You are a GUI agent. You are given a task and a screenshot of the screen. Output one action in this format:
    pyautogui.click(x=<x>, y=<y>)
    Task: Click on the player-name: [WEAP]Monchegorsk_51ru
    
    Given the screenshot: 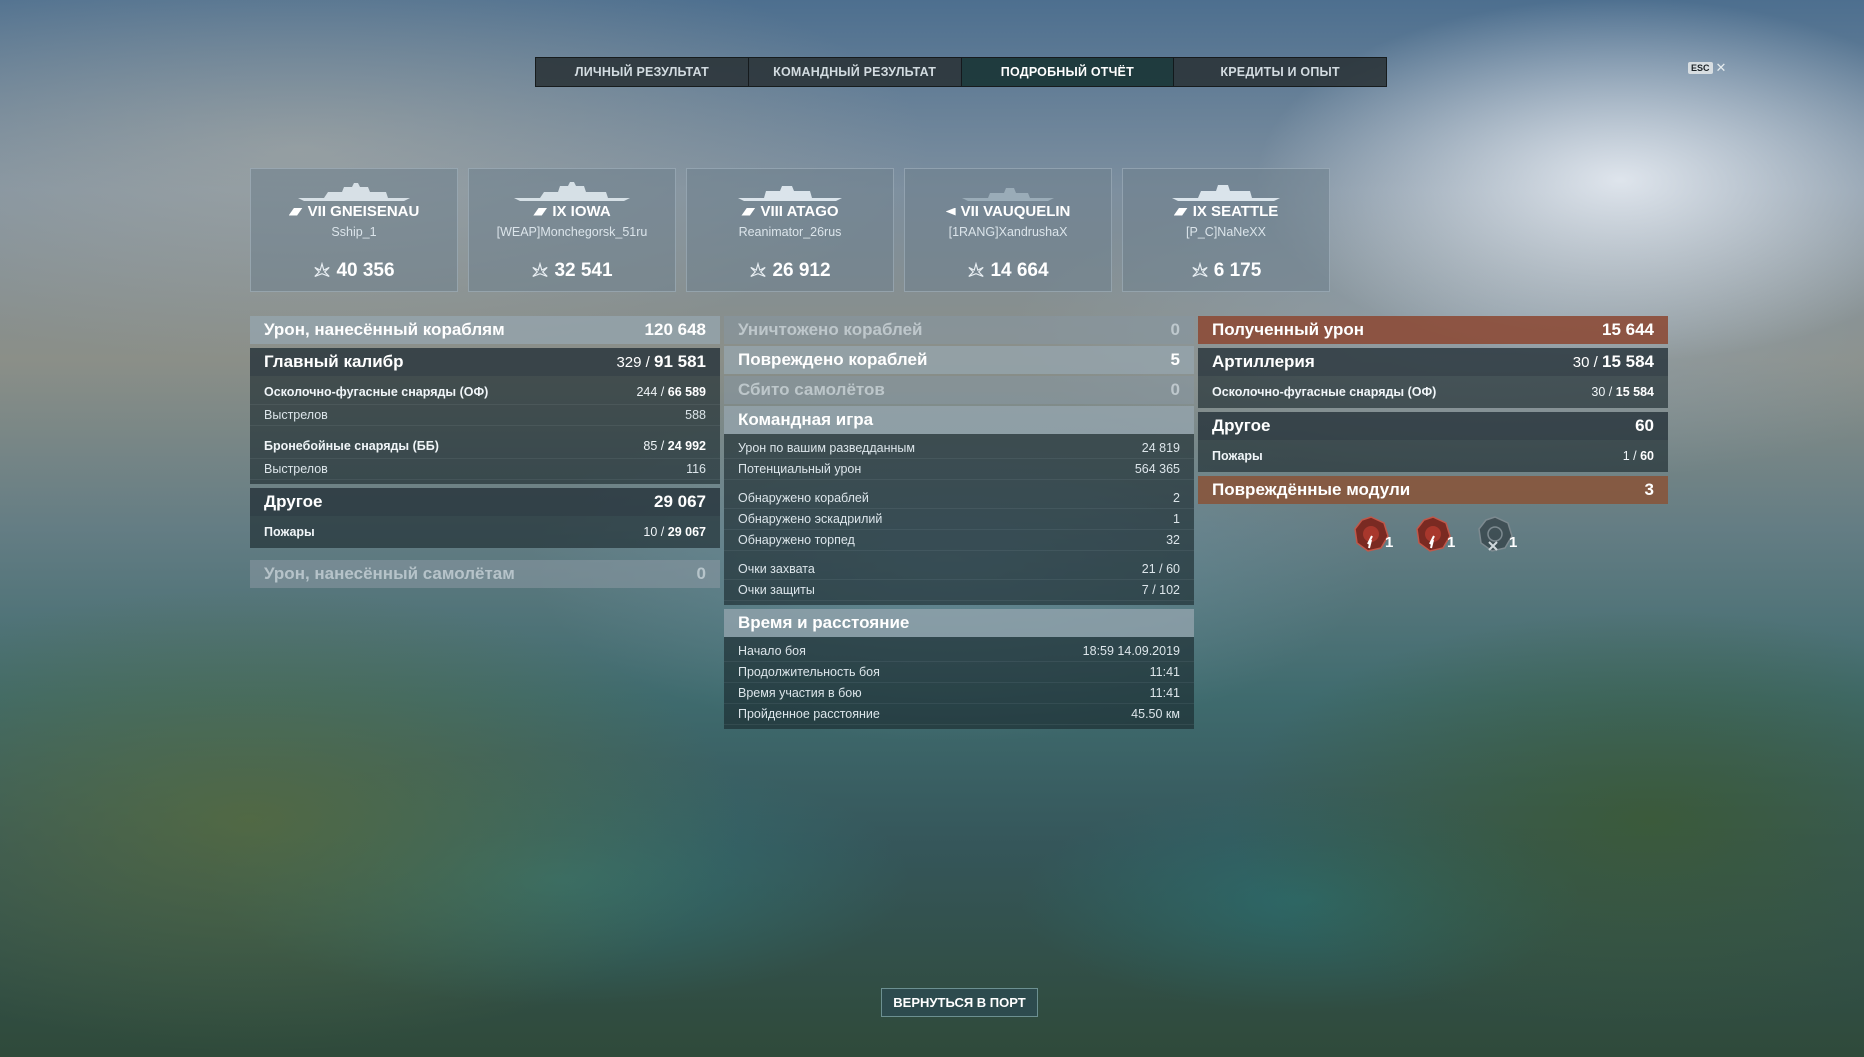 What is the action you would take?
    pyautogui.click(x=572, y=232)
    